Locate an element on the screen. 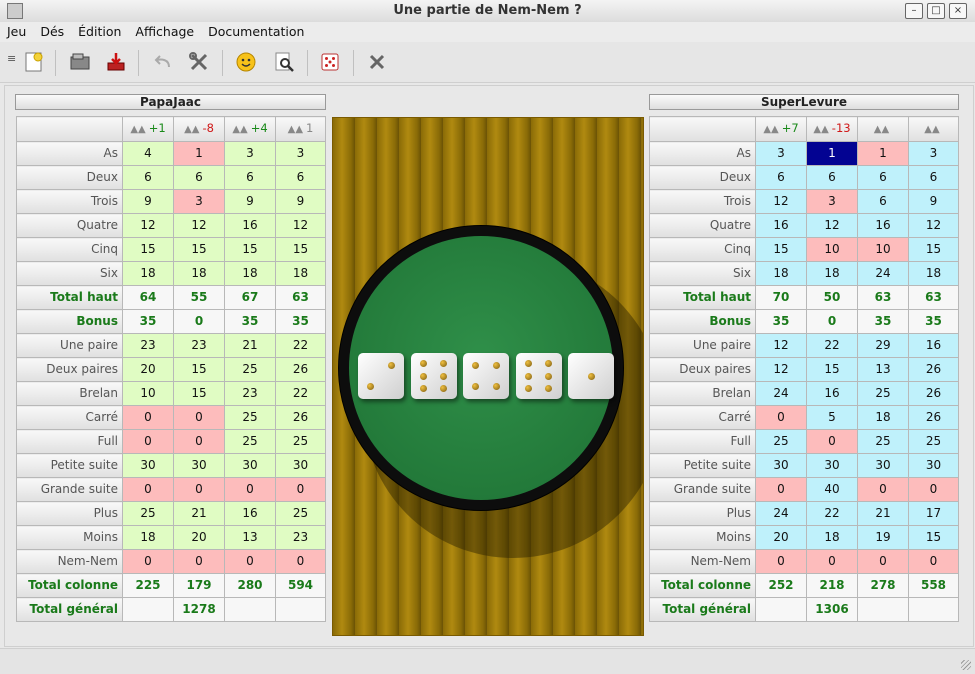 The height and width of the screenshot is (674, 975). close-icon is located at coordinates (377, 62).